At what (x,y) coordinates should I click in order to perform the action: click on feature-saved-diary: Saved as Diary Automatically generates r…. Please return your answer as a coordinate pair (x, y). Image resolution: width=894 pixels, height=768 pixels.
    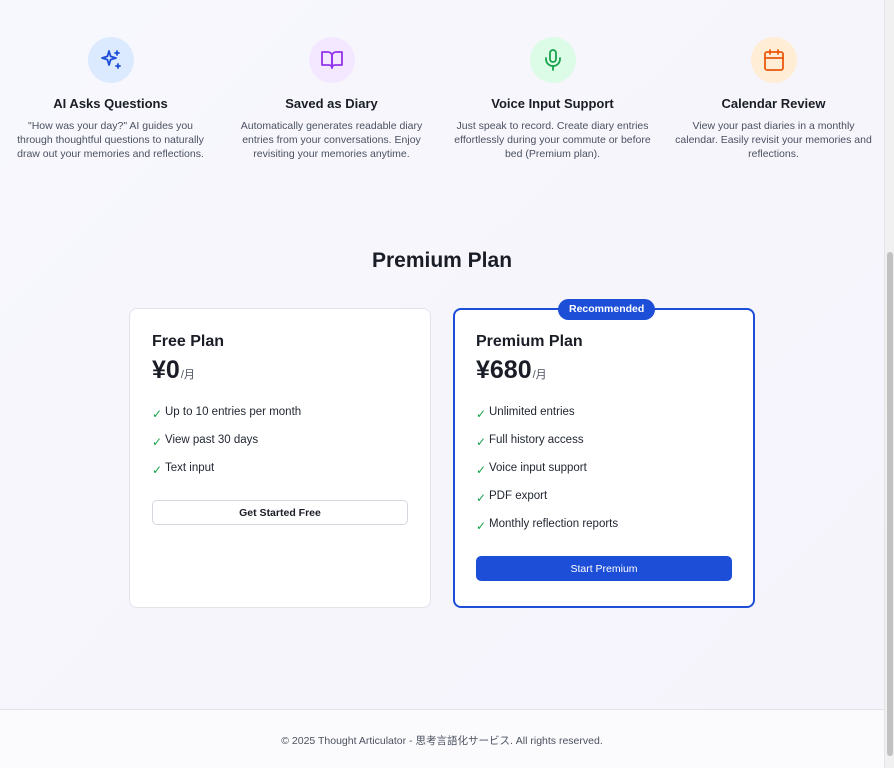
    Looking at the image, I should click on (331, 98).